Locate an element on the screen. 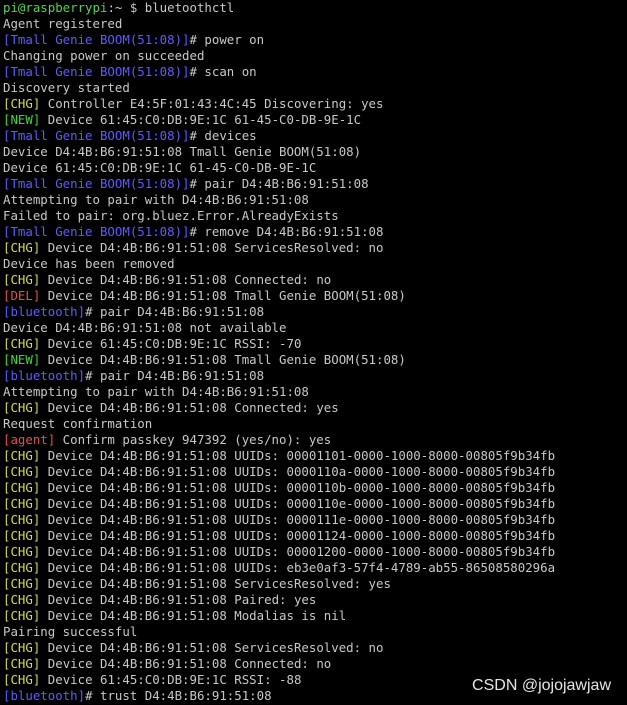  terminal-line: Request confirmation is located at coordinates (279, 424).